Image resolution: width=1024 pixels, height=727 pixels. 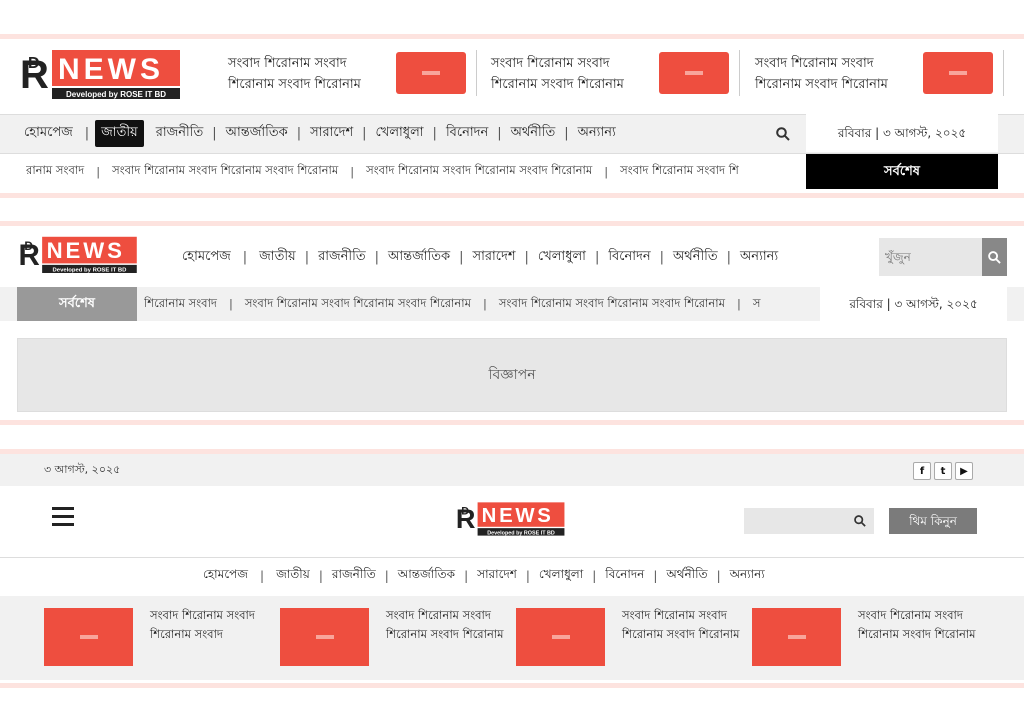 I want to click on ticker-item: রানাম সংবাদ, so click(x=55, y=171).